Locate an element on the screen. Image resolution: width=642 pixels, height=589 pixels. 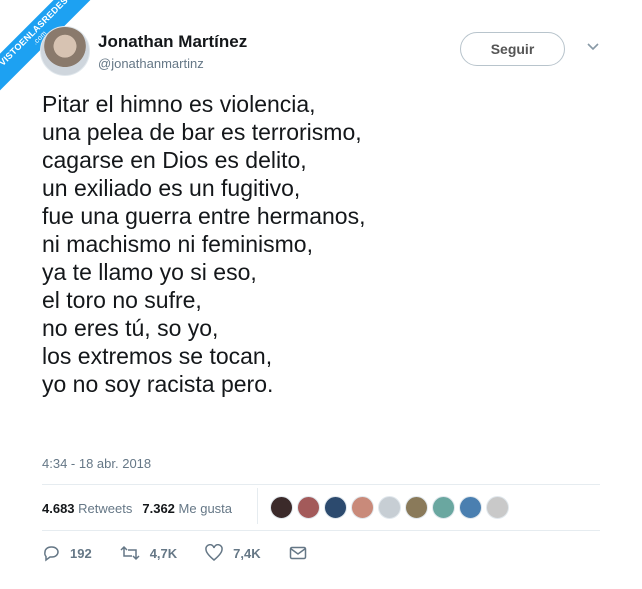
reply-button: 192 is located at coordinates (67, 553).